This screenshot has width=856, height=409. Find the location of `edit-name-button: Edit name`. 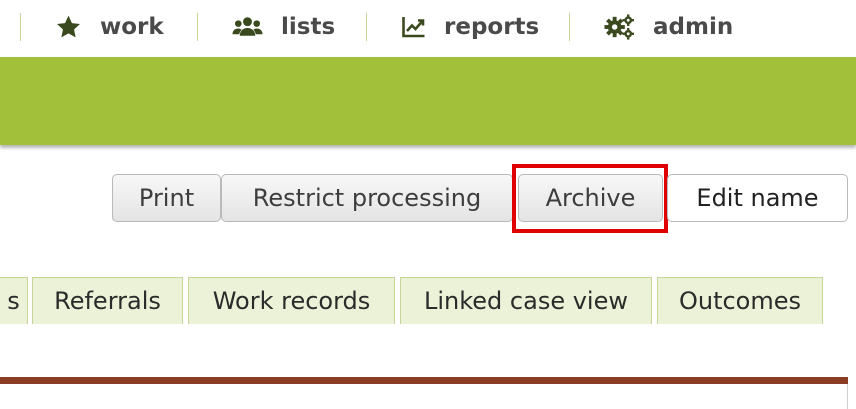

edit-name-button: Edit name is located at coordinates (757, 198).